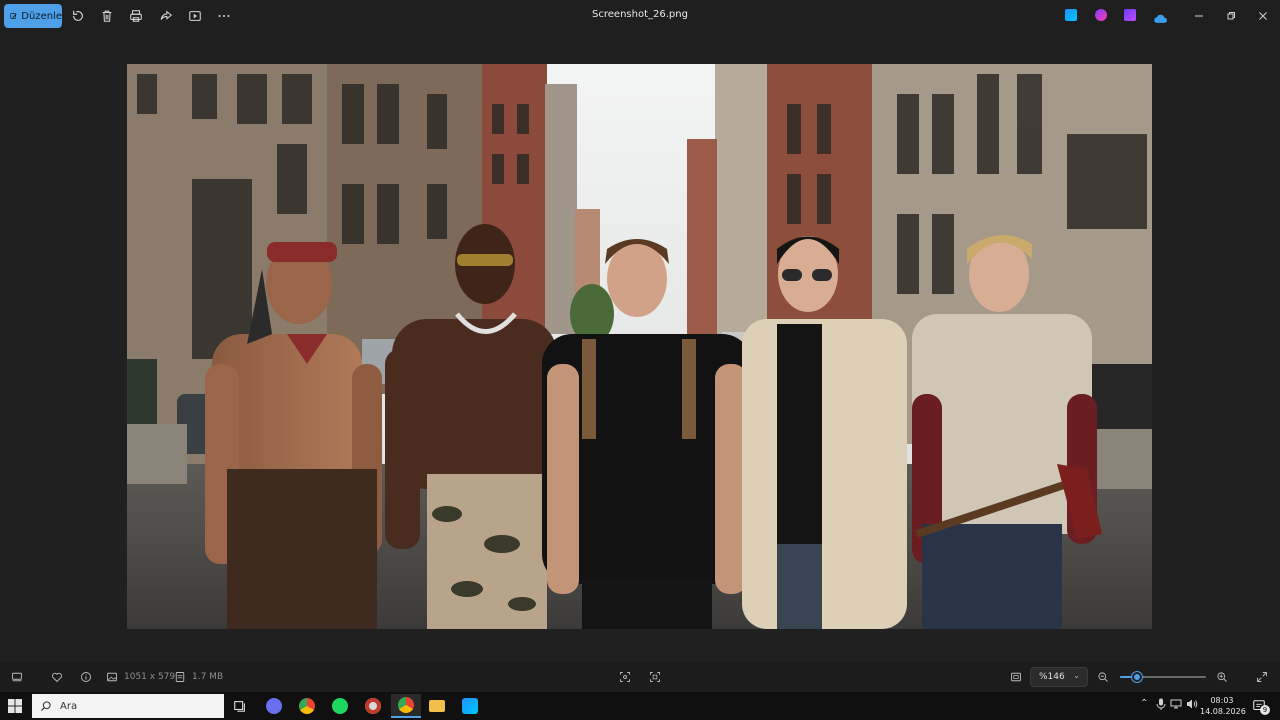  Describe the element at coordinates (180, 677) in the screenshot. I see `file-size-icon` at that location.